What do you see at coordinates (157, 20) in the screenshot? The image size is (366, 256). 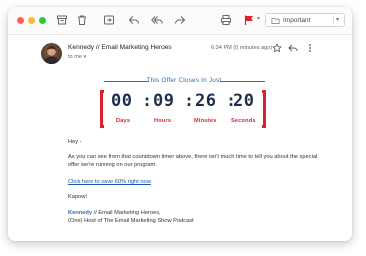 I see `reply-all-icon` at bounding box center [157, 20].